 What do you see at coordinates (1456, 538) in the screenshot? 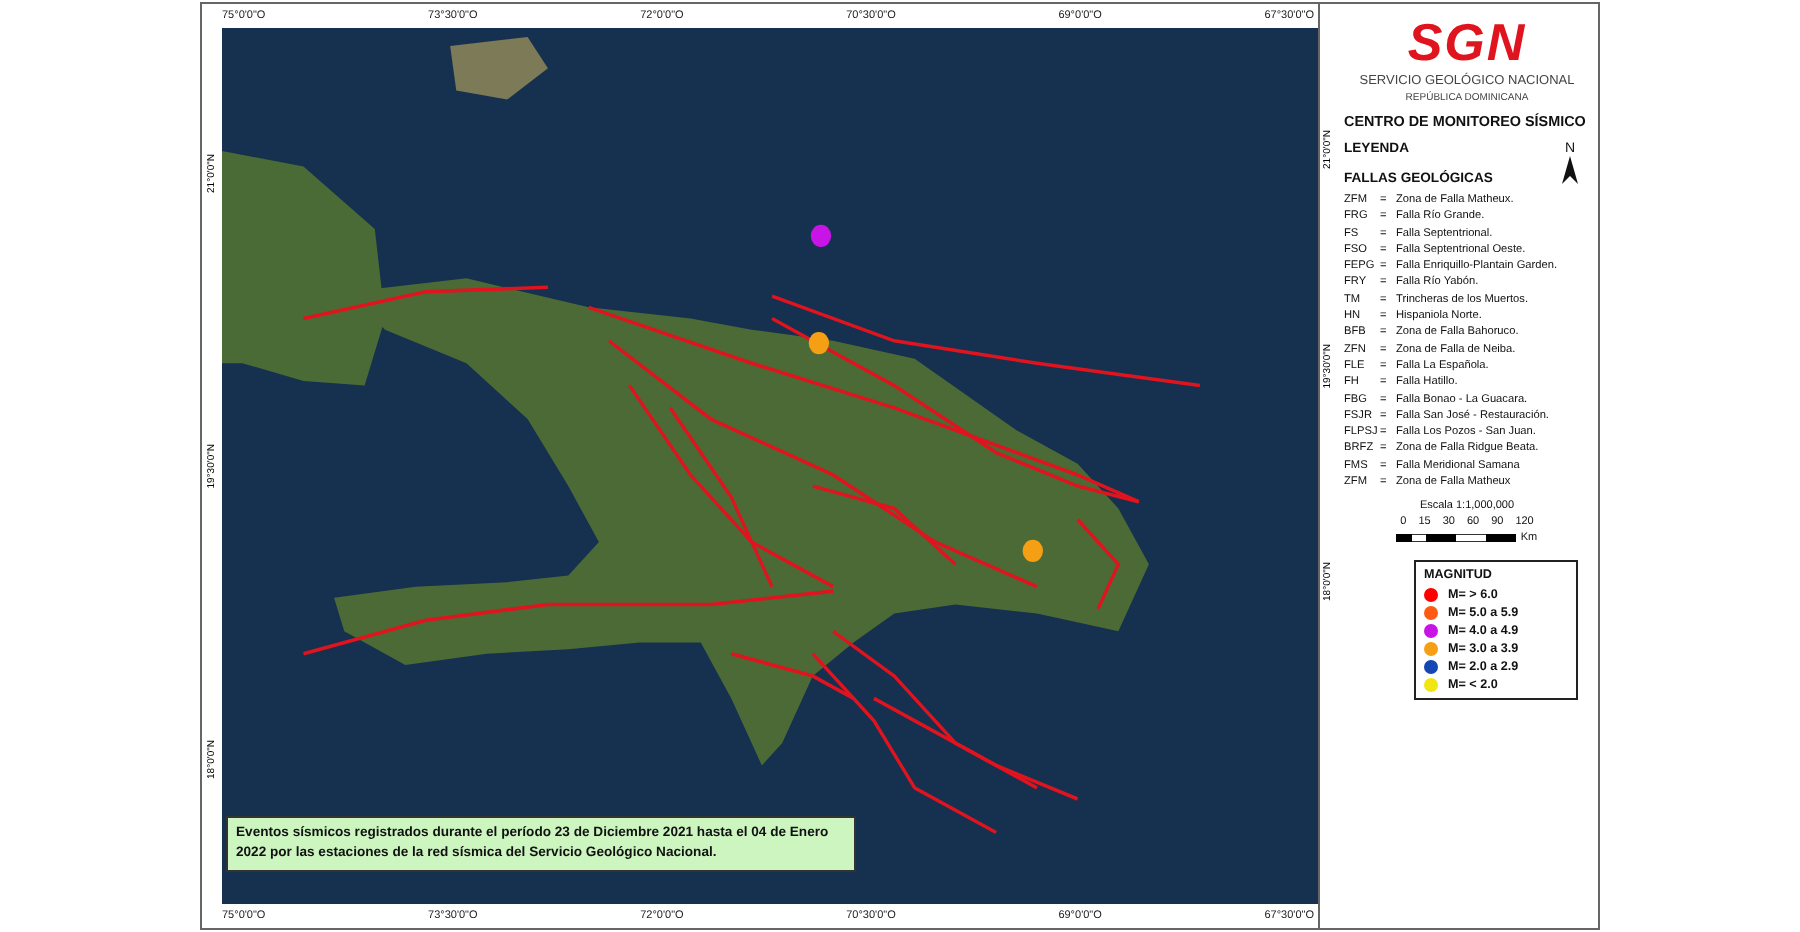
I see `scale-bar-icon` at bounding box center [1456, 538].